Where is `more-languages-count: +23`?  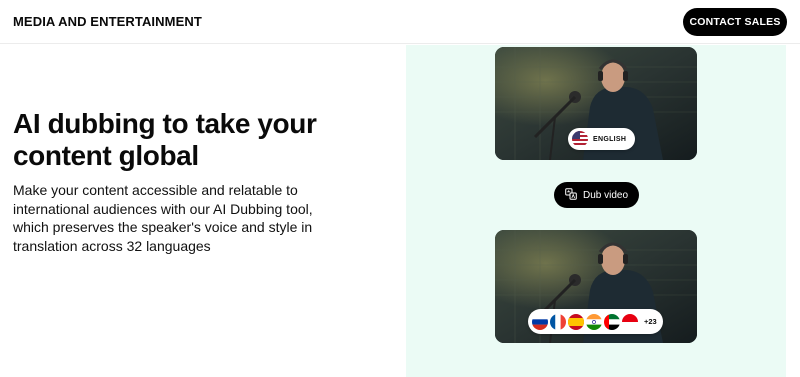
more-languages-count: +23 is located at coordinates (650, 321).